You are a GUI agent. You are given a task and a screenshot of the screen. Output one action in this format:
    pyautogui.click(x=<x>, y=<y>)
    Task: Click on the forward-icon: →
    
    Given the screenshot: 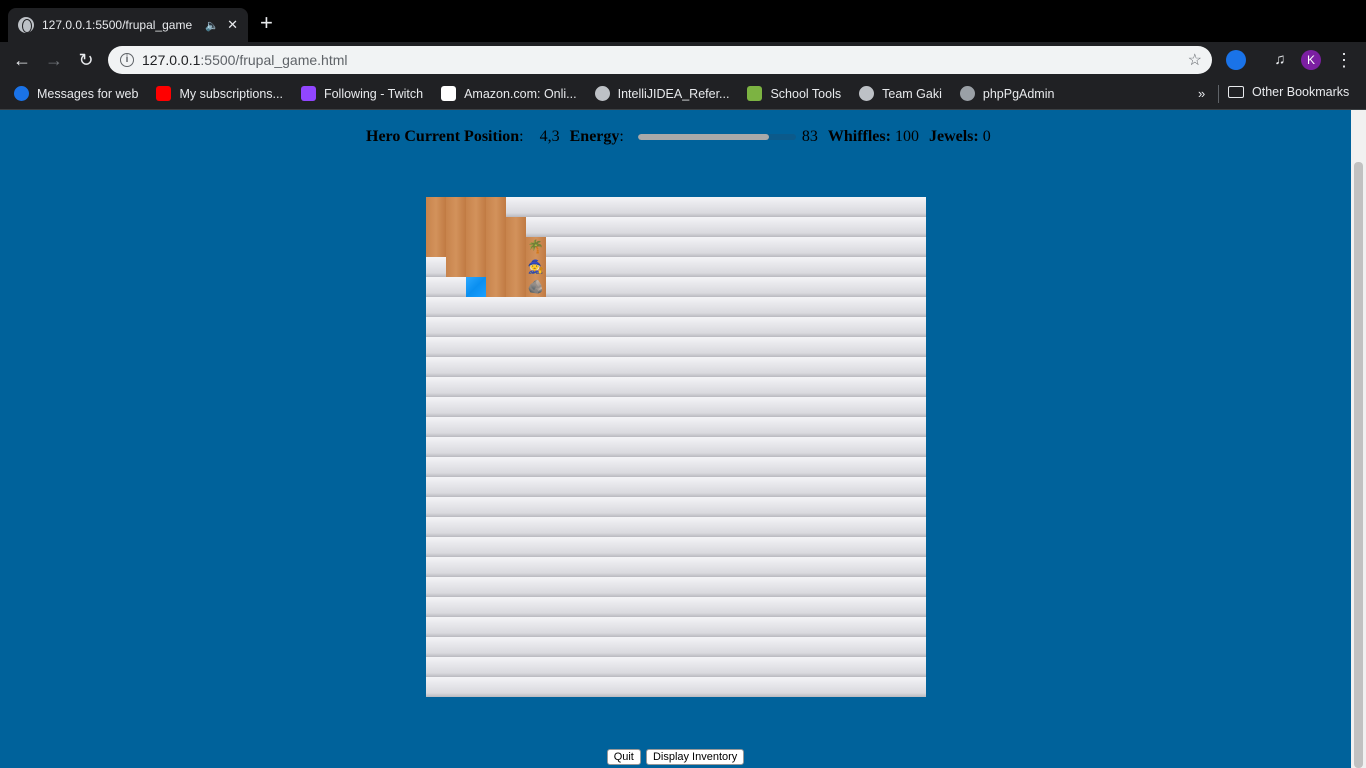 What is the action you would take?
    pyautogui.click(x=54, y=60)
    